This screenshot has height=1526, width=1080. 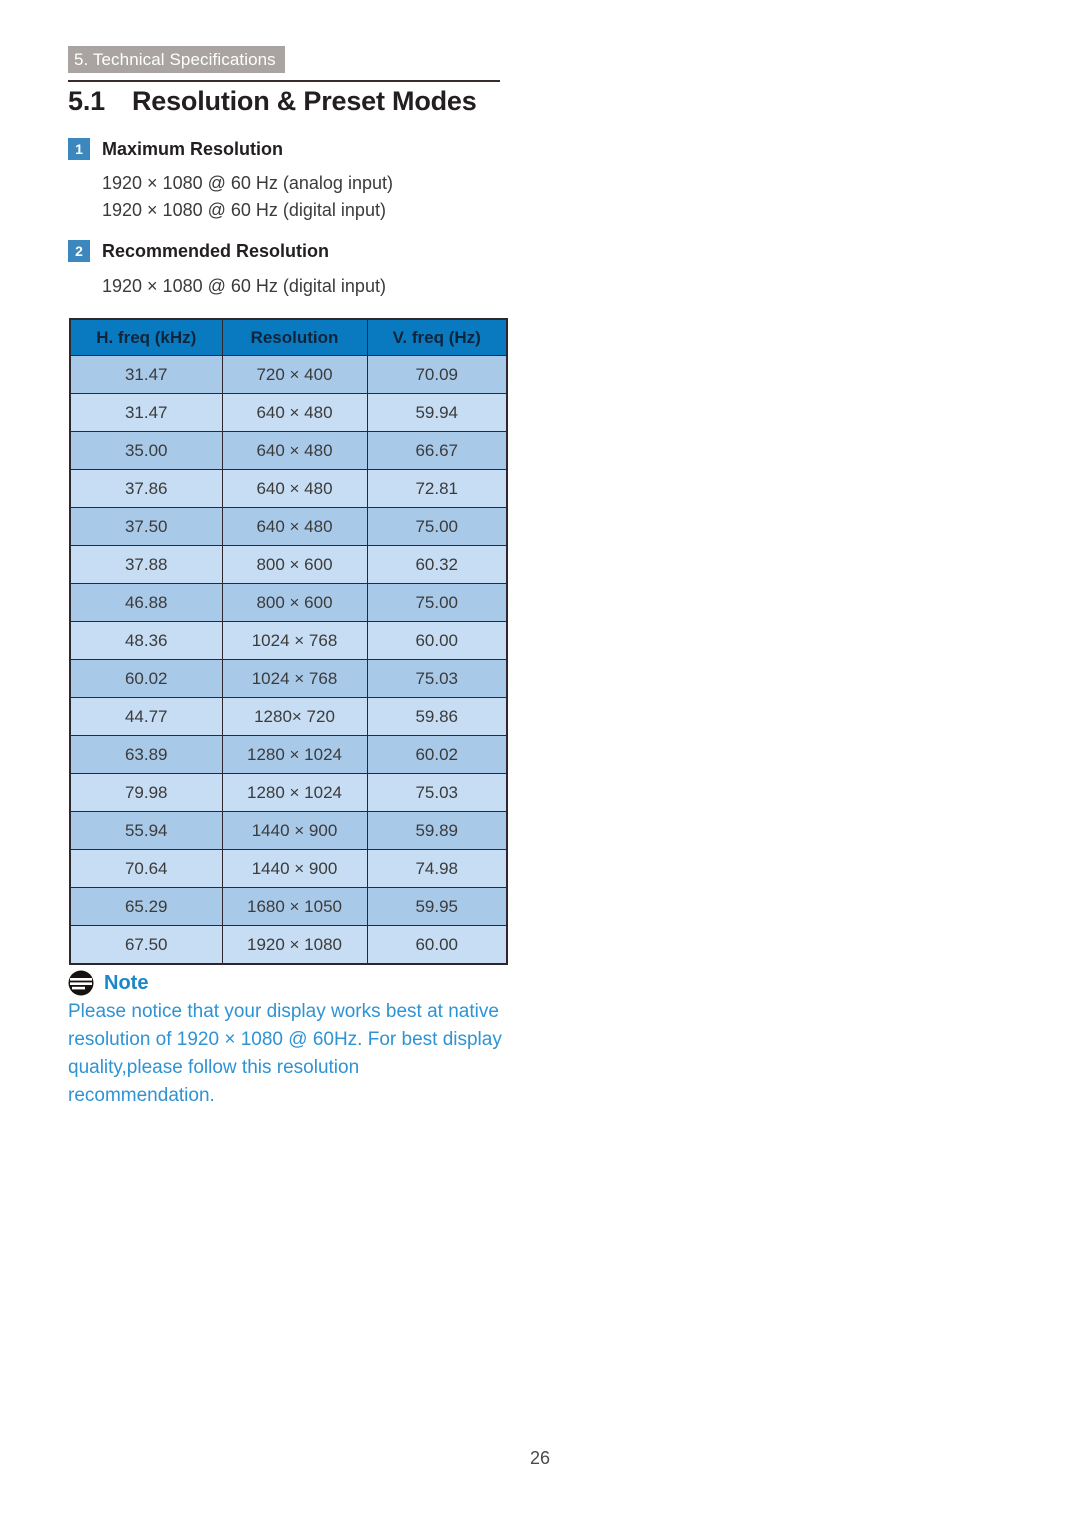 I want to click on table-cell: 59.86, so click(x=437, y=716).